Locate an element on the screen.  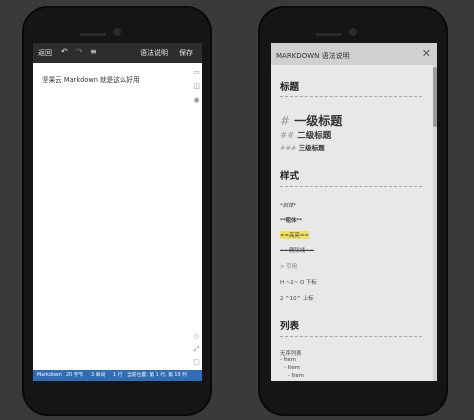
h3-example: ### 三级标题 is located at coordinates (302, 148).